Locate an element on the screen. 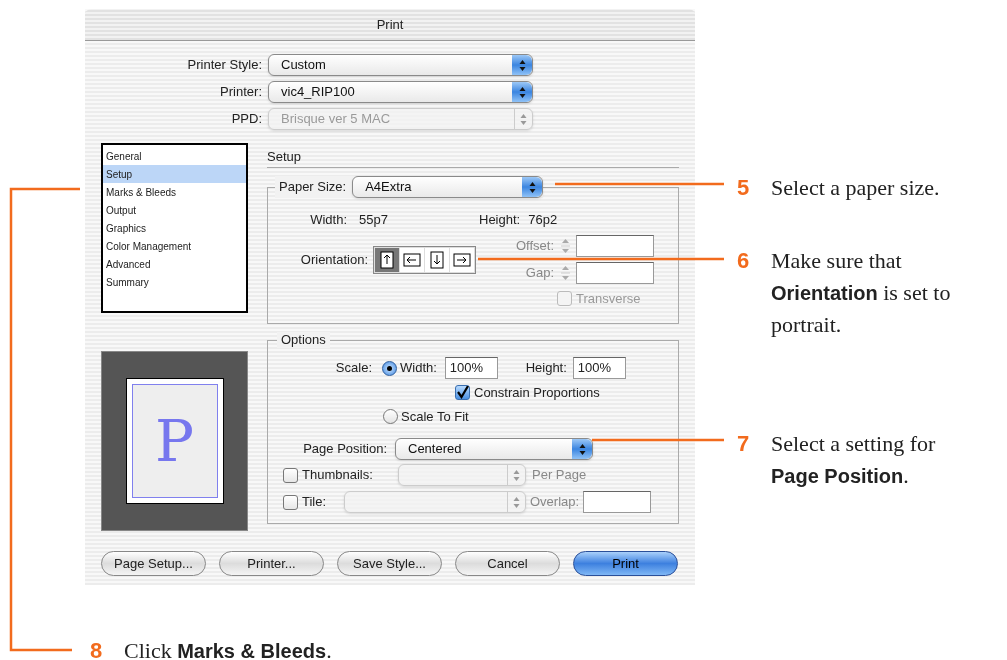  dropdown: A4Extra is located at coordinates (448, 187).